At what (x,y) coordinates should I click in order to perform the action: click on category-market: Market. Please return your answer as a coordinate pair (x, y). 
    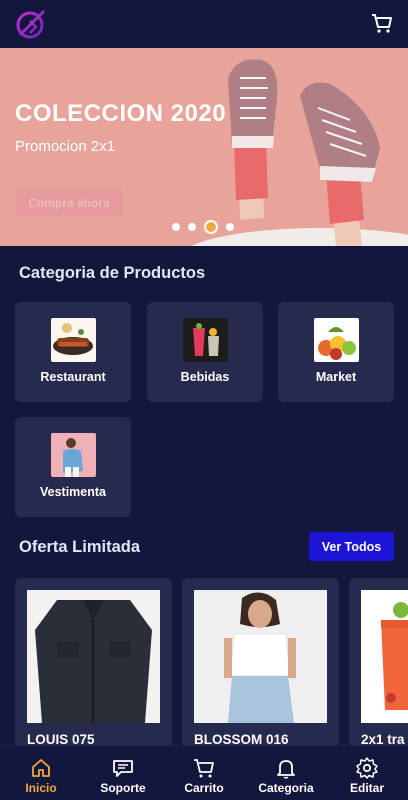
    Looking at the image, I should click on (336, 352).